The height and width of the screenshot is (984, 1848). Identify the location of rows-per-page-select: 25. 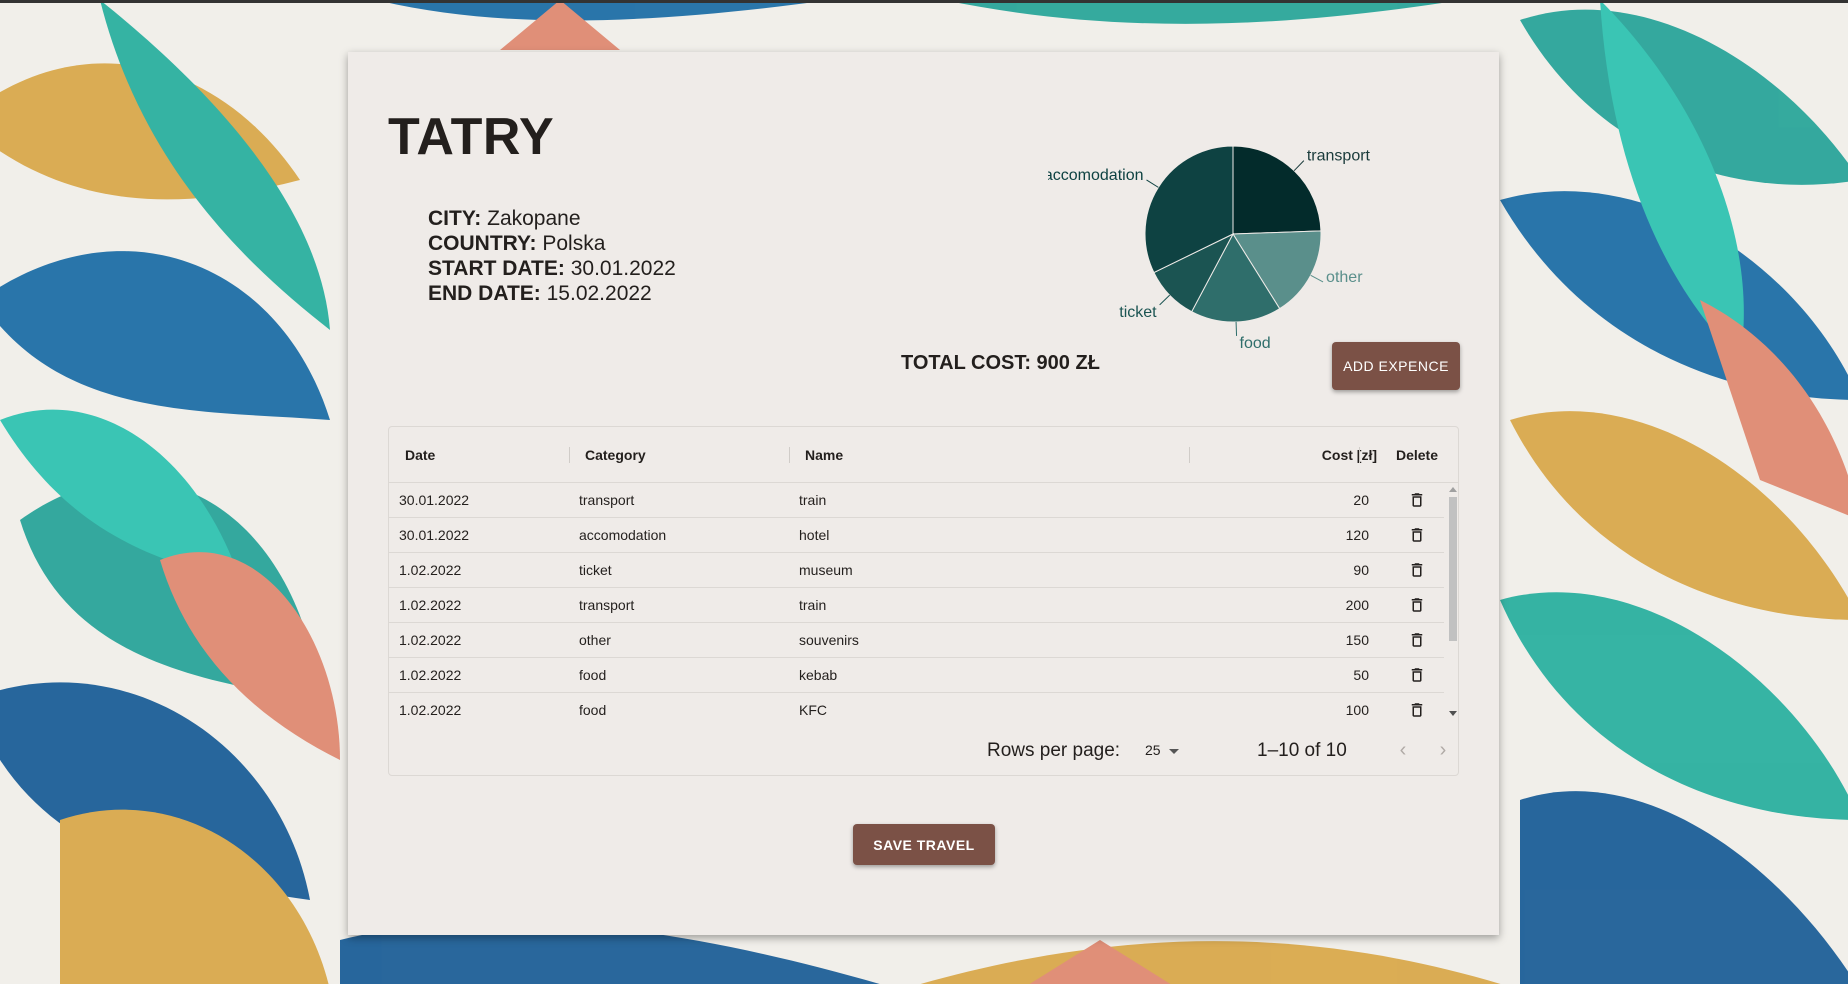
(1153, 750).